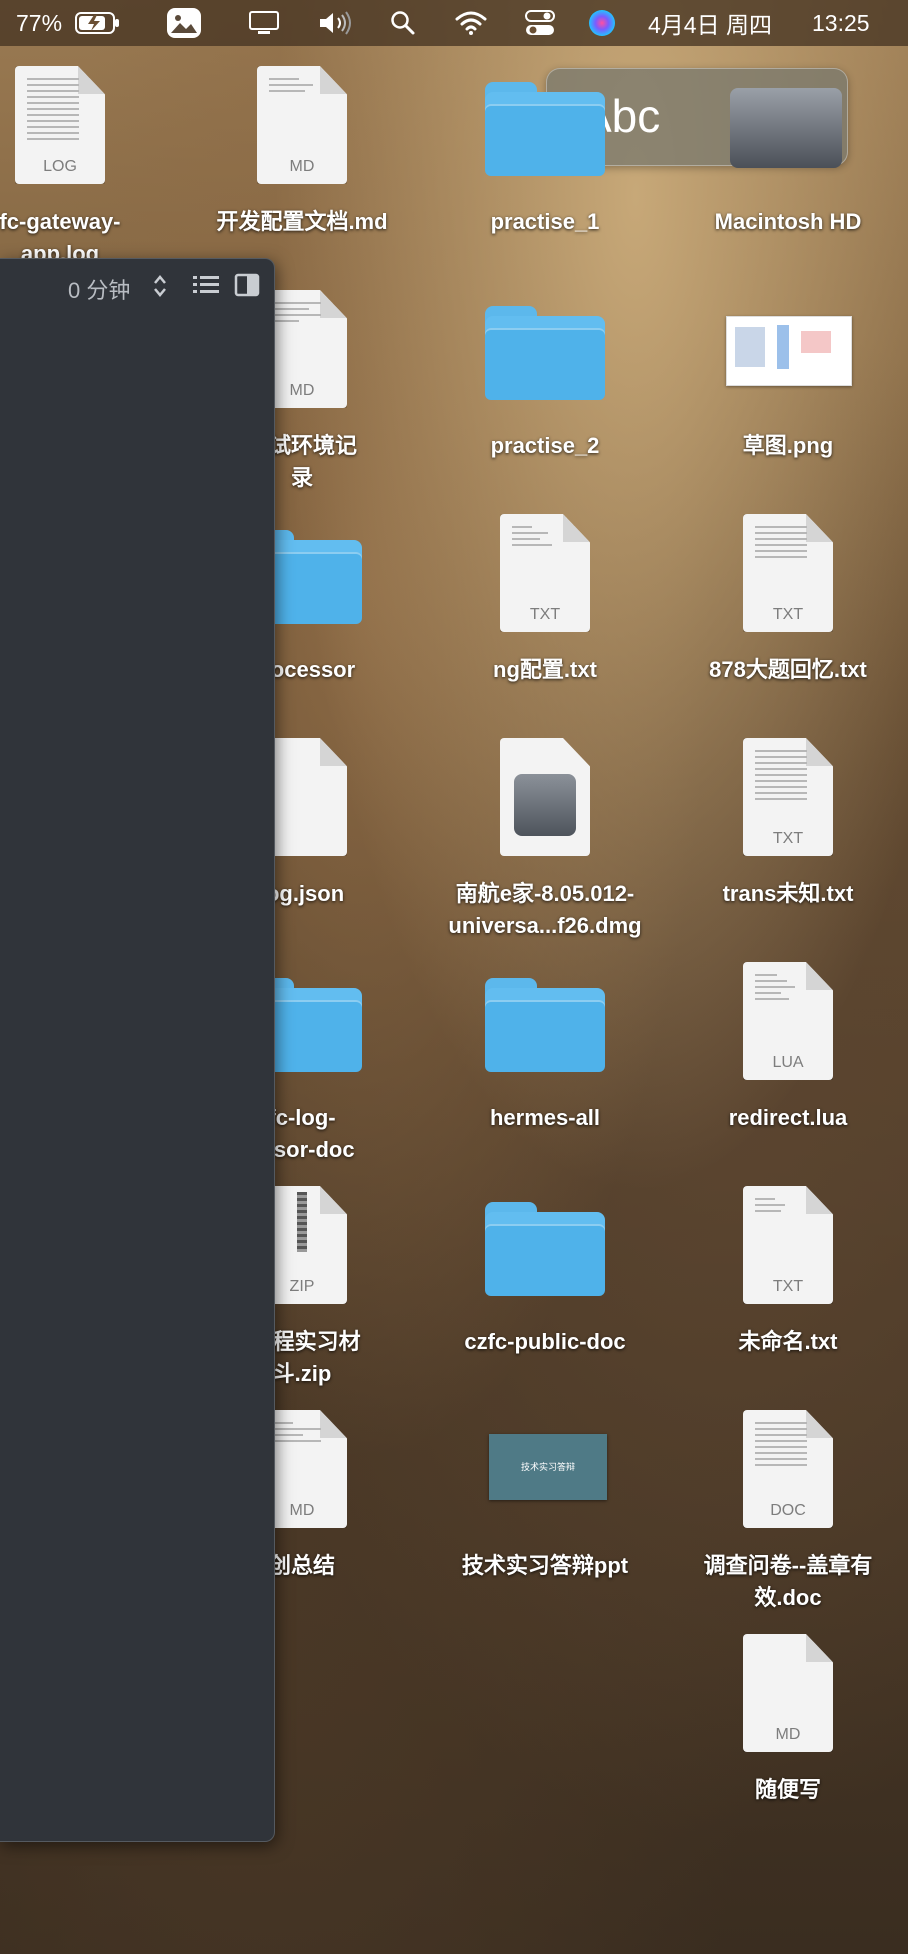 The height and width of the screenshot is (1954, 908). I want to click on icon-label-line2: universa...f26.dmg, so click(545, 925).